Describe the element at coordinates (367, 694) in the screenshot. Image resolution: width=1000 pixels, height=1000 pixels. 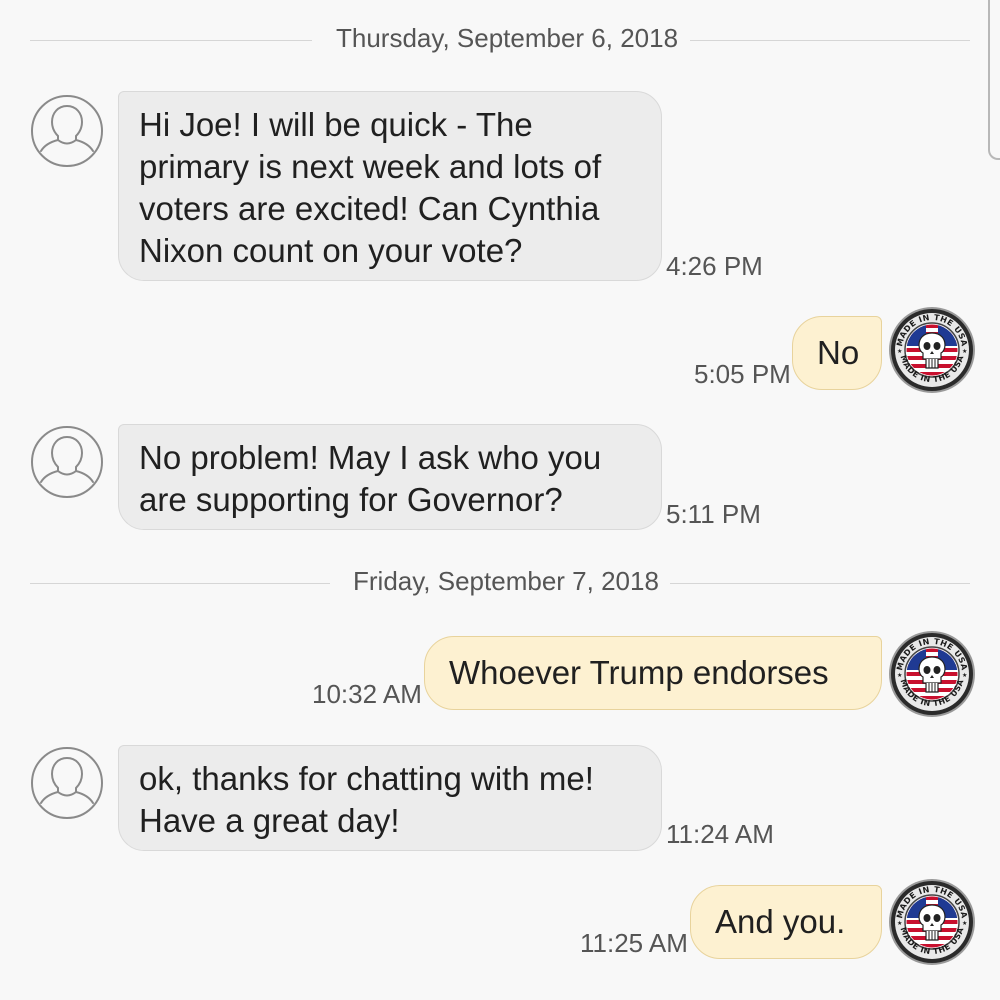
I see `message-timestamp: 10:32 AM` at that location.